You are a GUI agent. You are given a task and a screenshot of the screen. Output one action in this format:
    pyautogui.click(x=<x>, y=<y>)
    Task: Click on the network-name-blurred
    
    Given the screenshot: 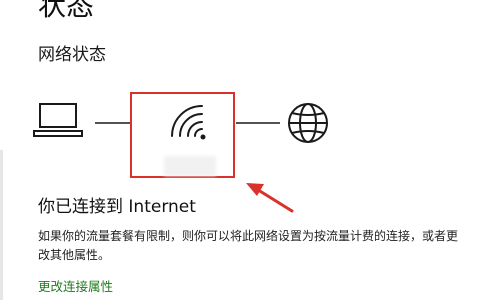 What is the action you would take?
    pyautogui.click(x=190, y=166)
    